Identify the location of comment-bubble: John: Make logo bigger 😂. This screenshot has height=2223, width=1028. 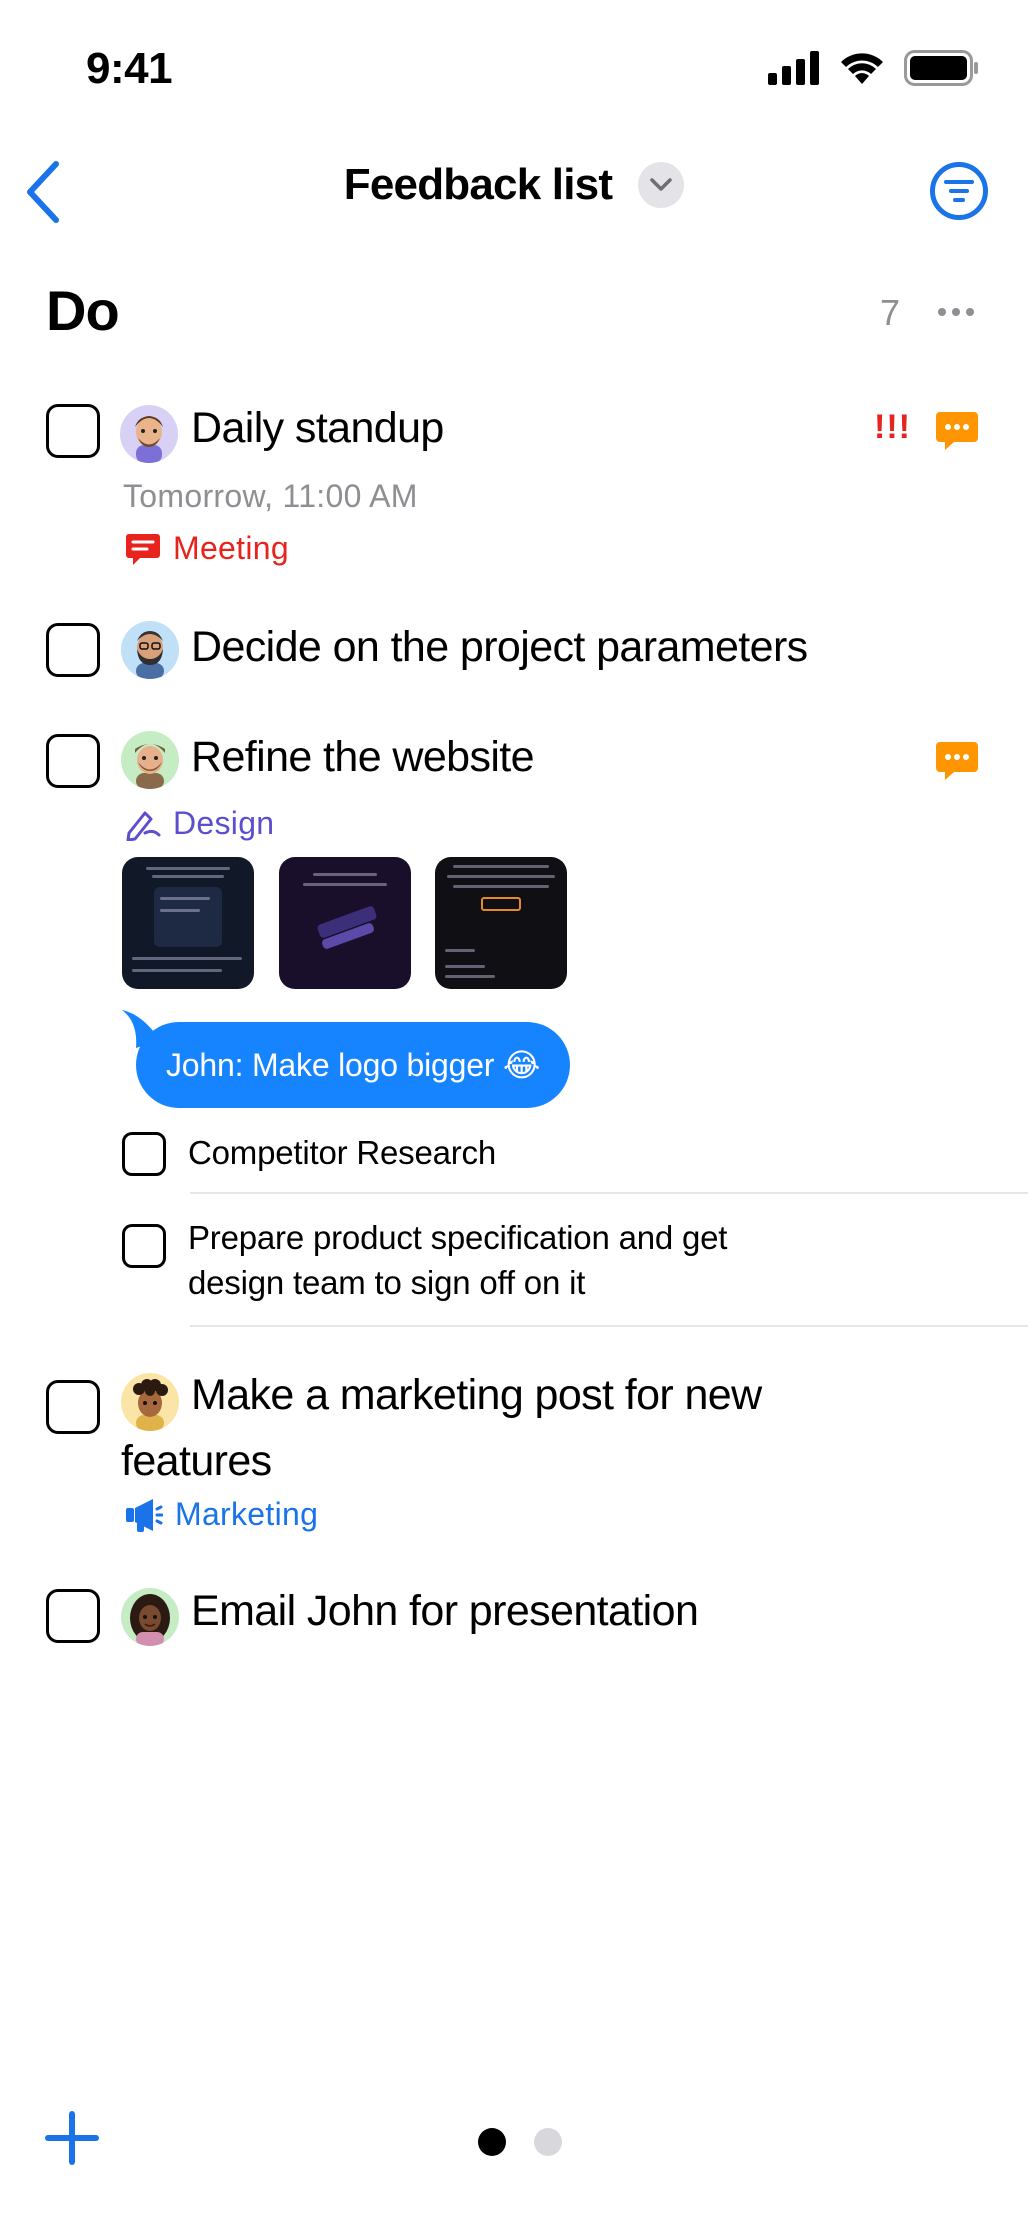
(353, 1065).